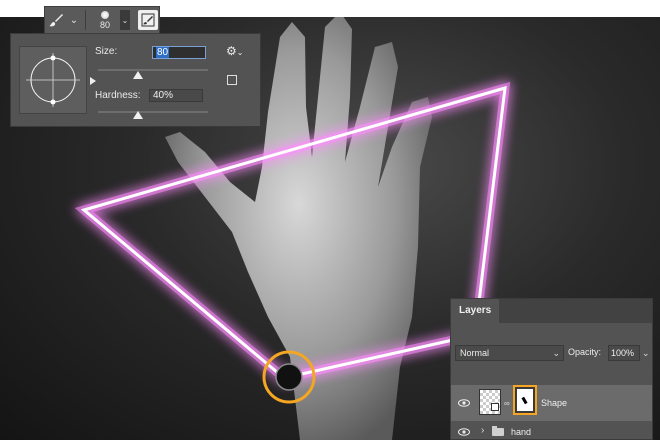  Describe the element at coordinates (53, 80) in the screenshot. I see `brush-angle-preview` at that location.